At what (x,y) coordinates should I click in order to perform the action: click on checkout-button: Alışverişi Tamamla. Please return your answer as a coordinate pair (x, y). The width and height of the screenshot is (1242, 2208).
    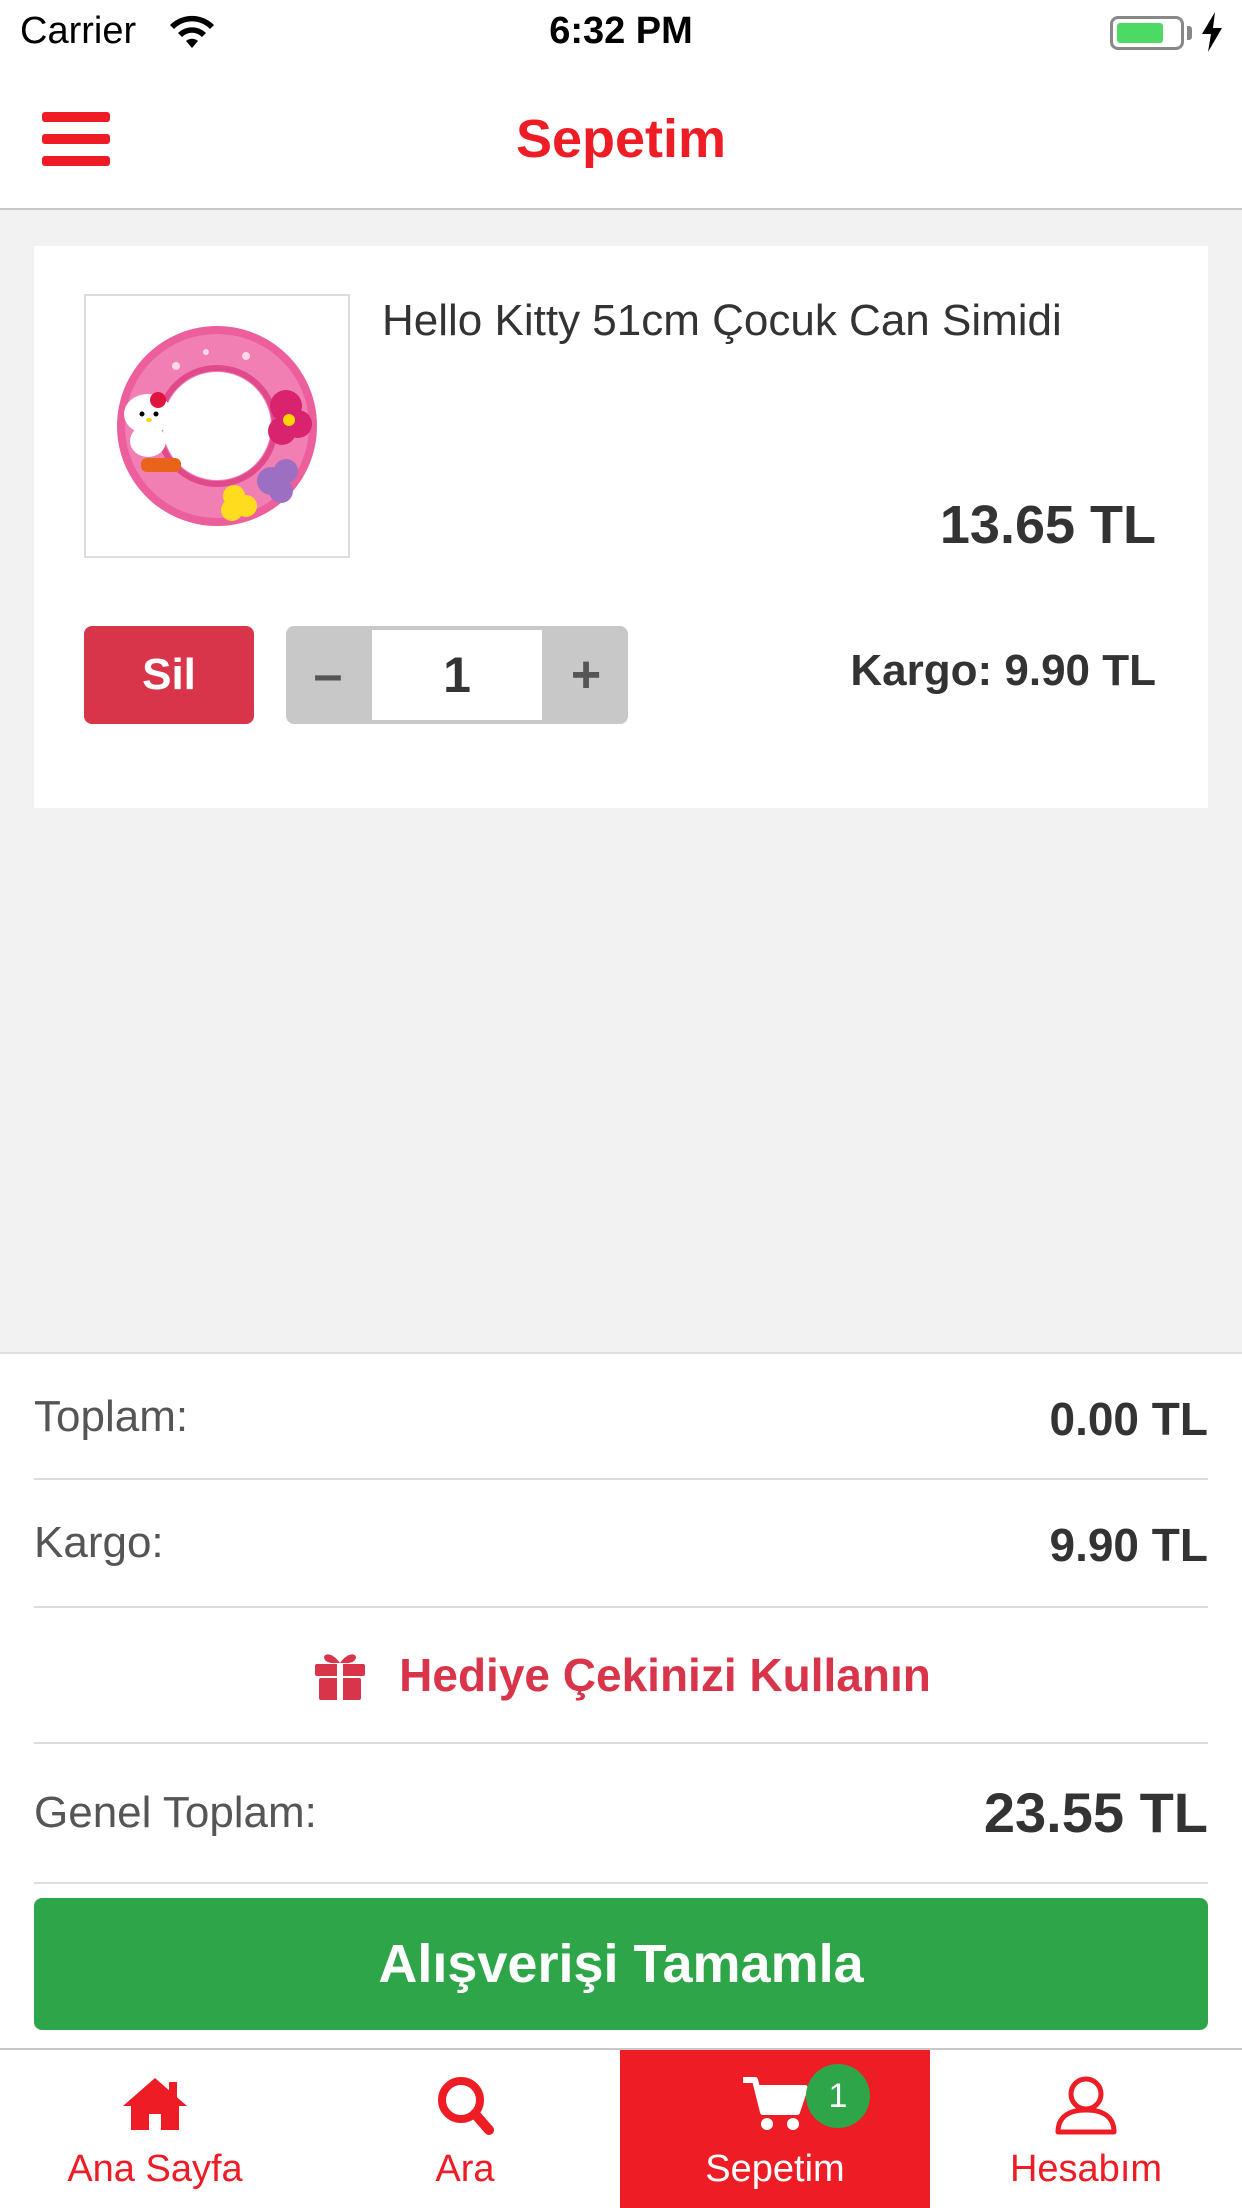
    Looking at the image, I should click on (621, 1964).